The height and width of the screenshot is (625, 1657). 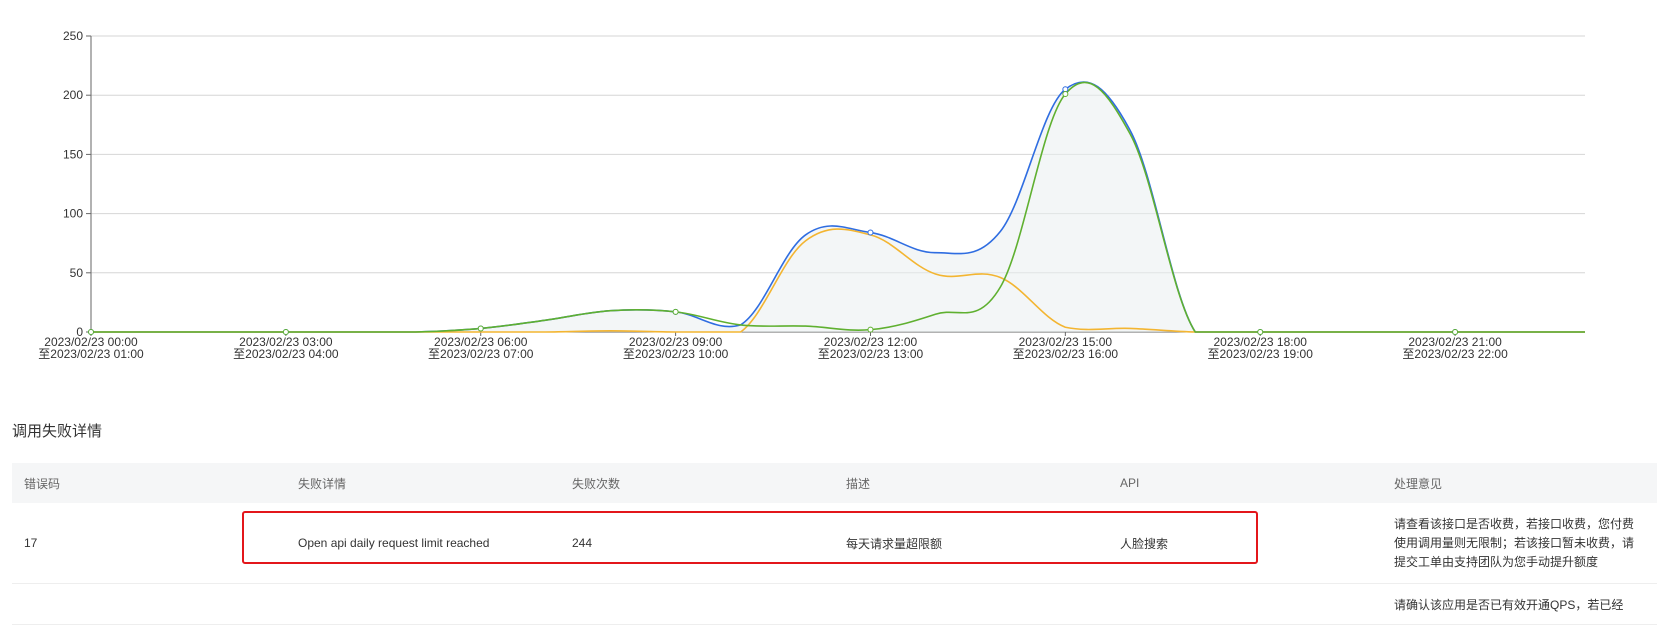 What do you see at coordinates (42, 483) in the screenshot?
I see `column-header-error-code: 错误码` at bounding box center [42, 483].